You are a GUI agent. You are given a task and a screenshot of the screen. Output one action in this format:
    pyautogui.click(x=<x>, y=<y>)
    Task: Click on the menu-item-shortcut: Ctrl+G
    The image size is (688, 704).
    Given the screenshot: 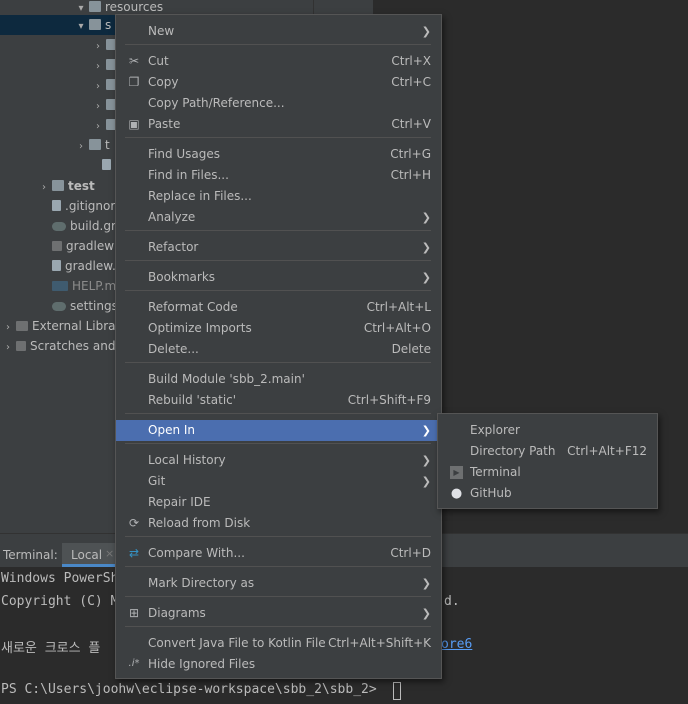 What is the action you would take?
    pyautogui.click(x=410, y=154)
    